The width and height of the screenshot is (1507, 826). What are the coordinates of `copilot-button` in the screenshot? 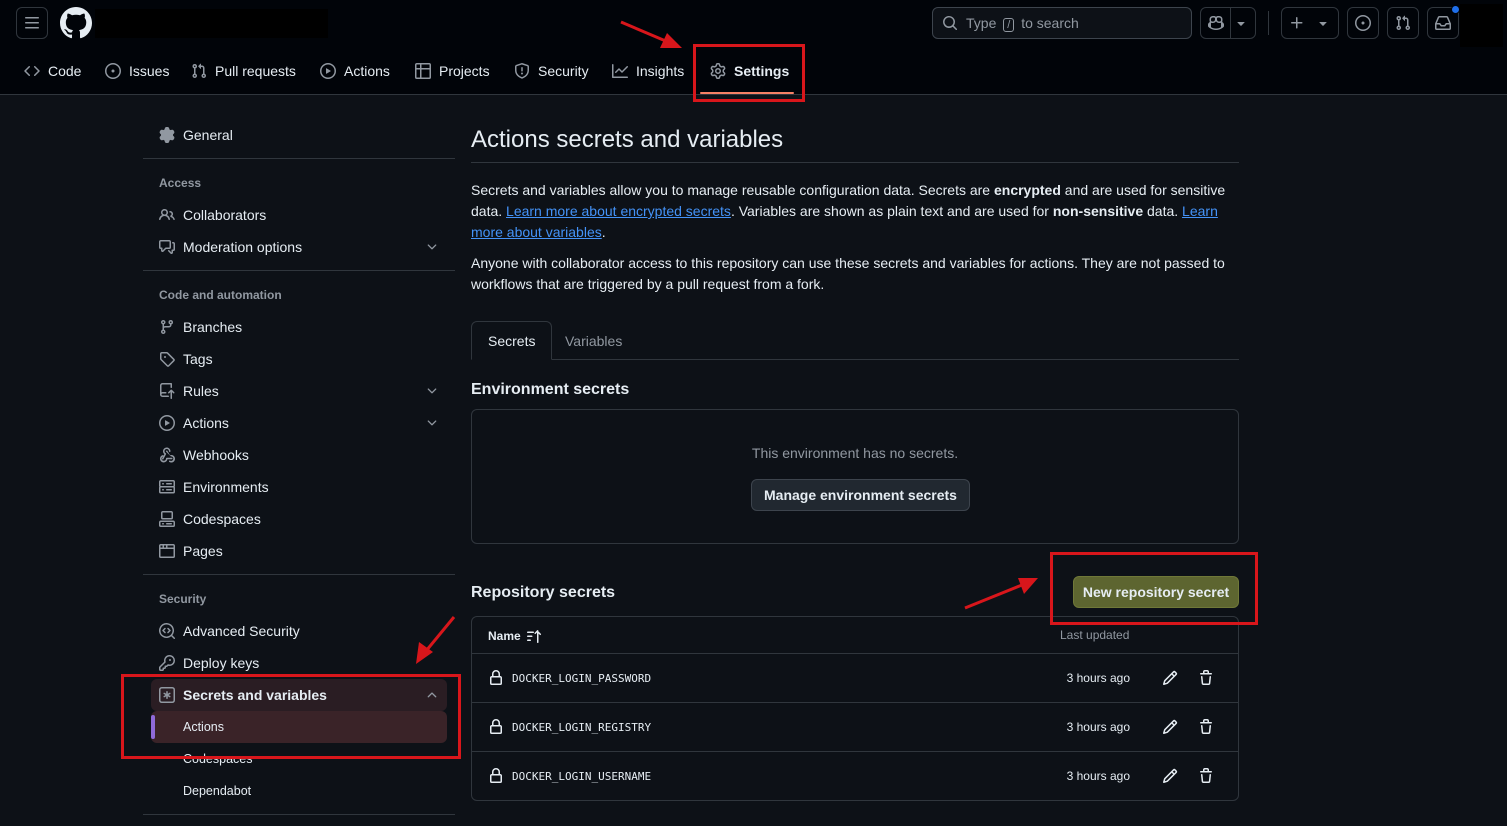 It's located at (1228, 23).